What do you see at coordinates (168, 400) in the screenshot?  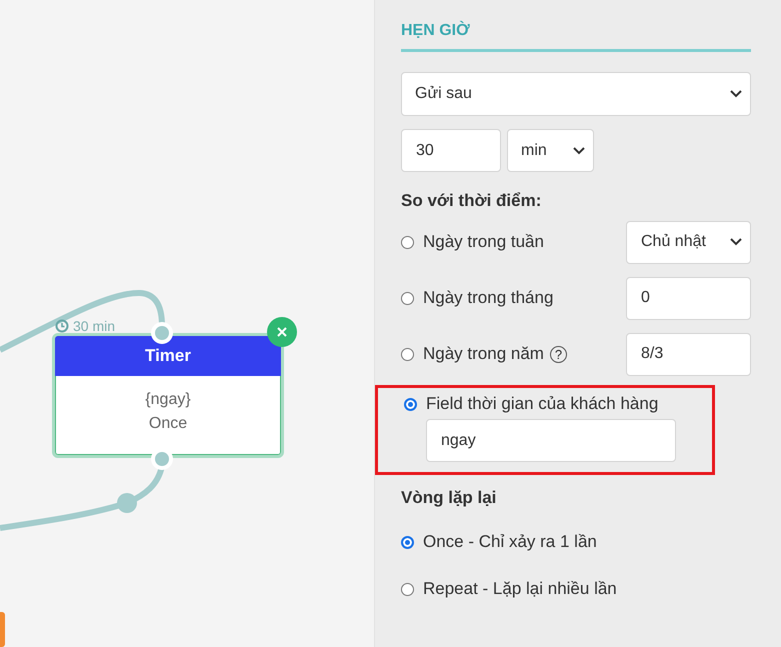 I see `node-text: {ngay}` at bounding box center [168, 400].